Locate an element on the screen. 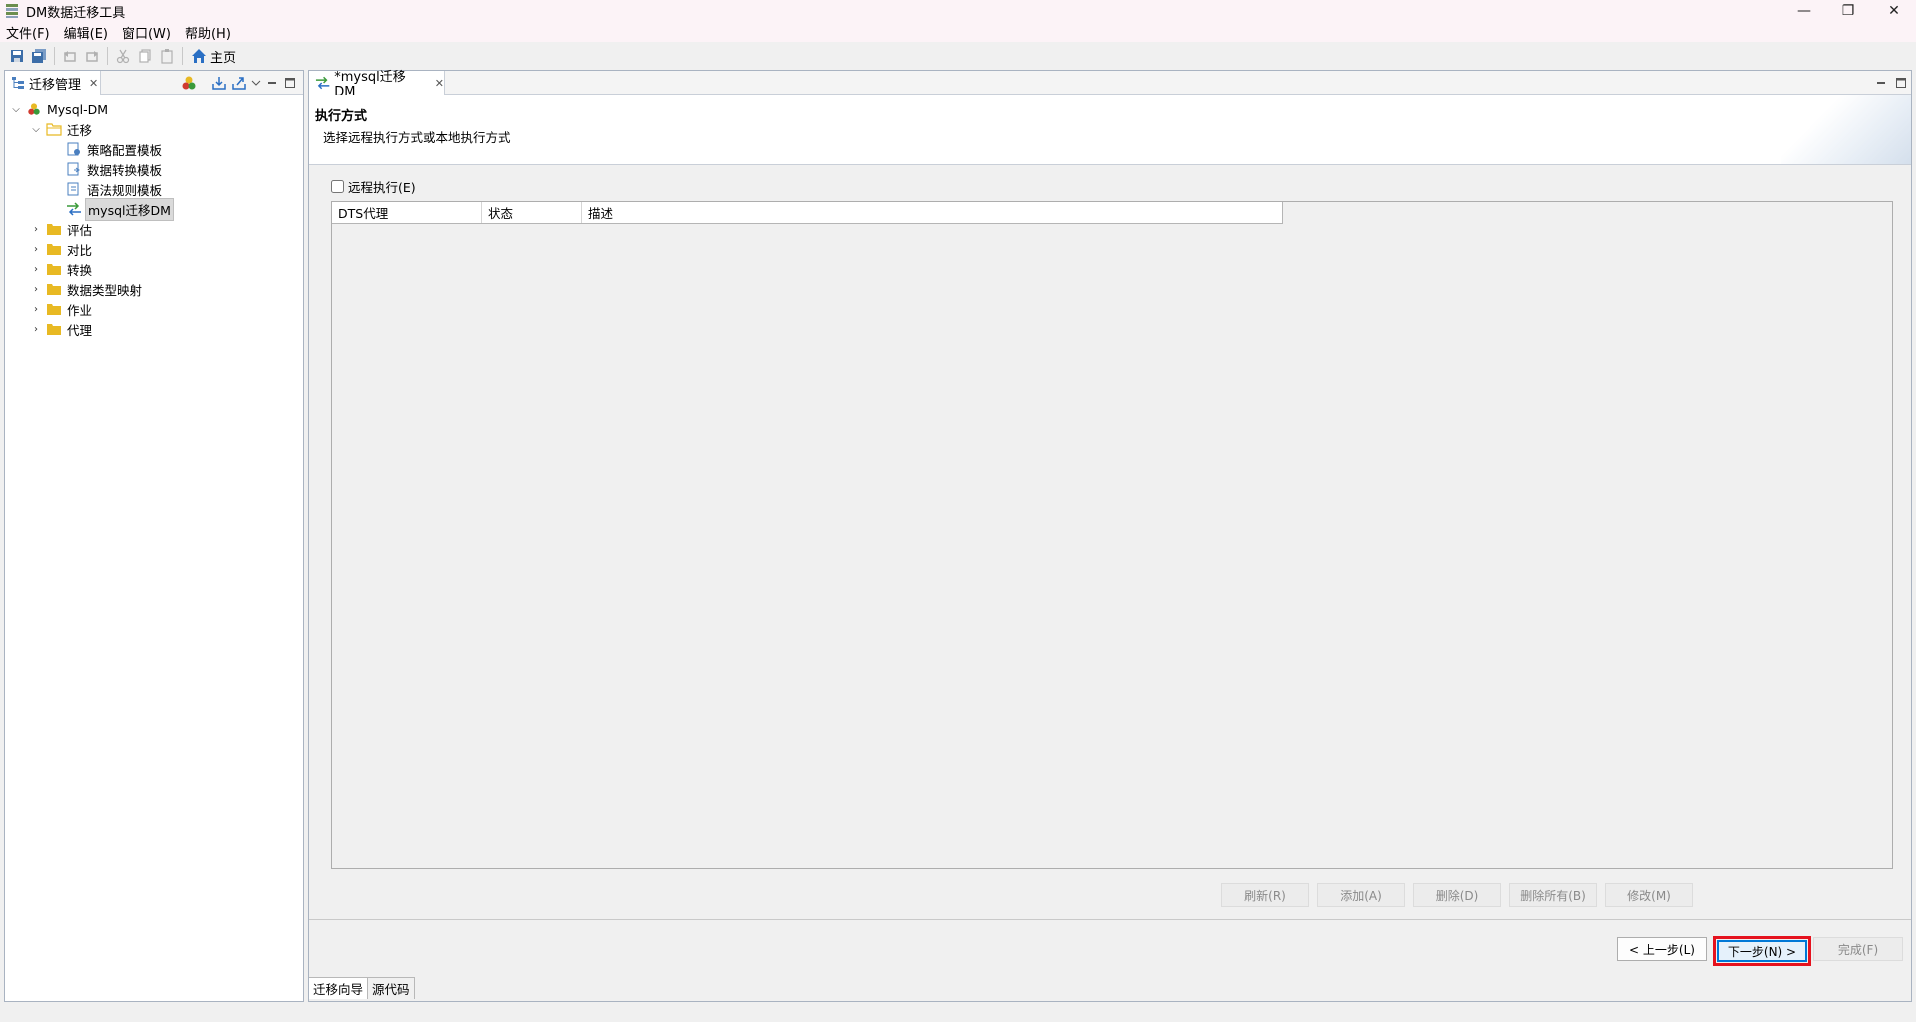 This screenshot has height=1022, width=1916. tree-item-label: 代理 is located at coordinates (80, 330).